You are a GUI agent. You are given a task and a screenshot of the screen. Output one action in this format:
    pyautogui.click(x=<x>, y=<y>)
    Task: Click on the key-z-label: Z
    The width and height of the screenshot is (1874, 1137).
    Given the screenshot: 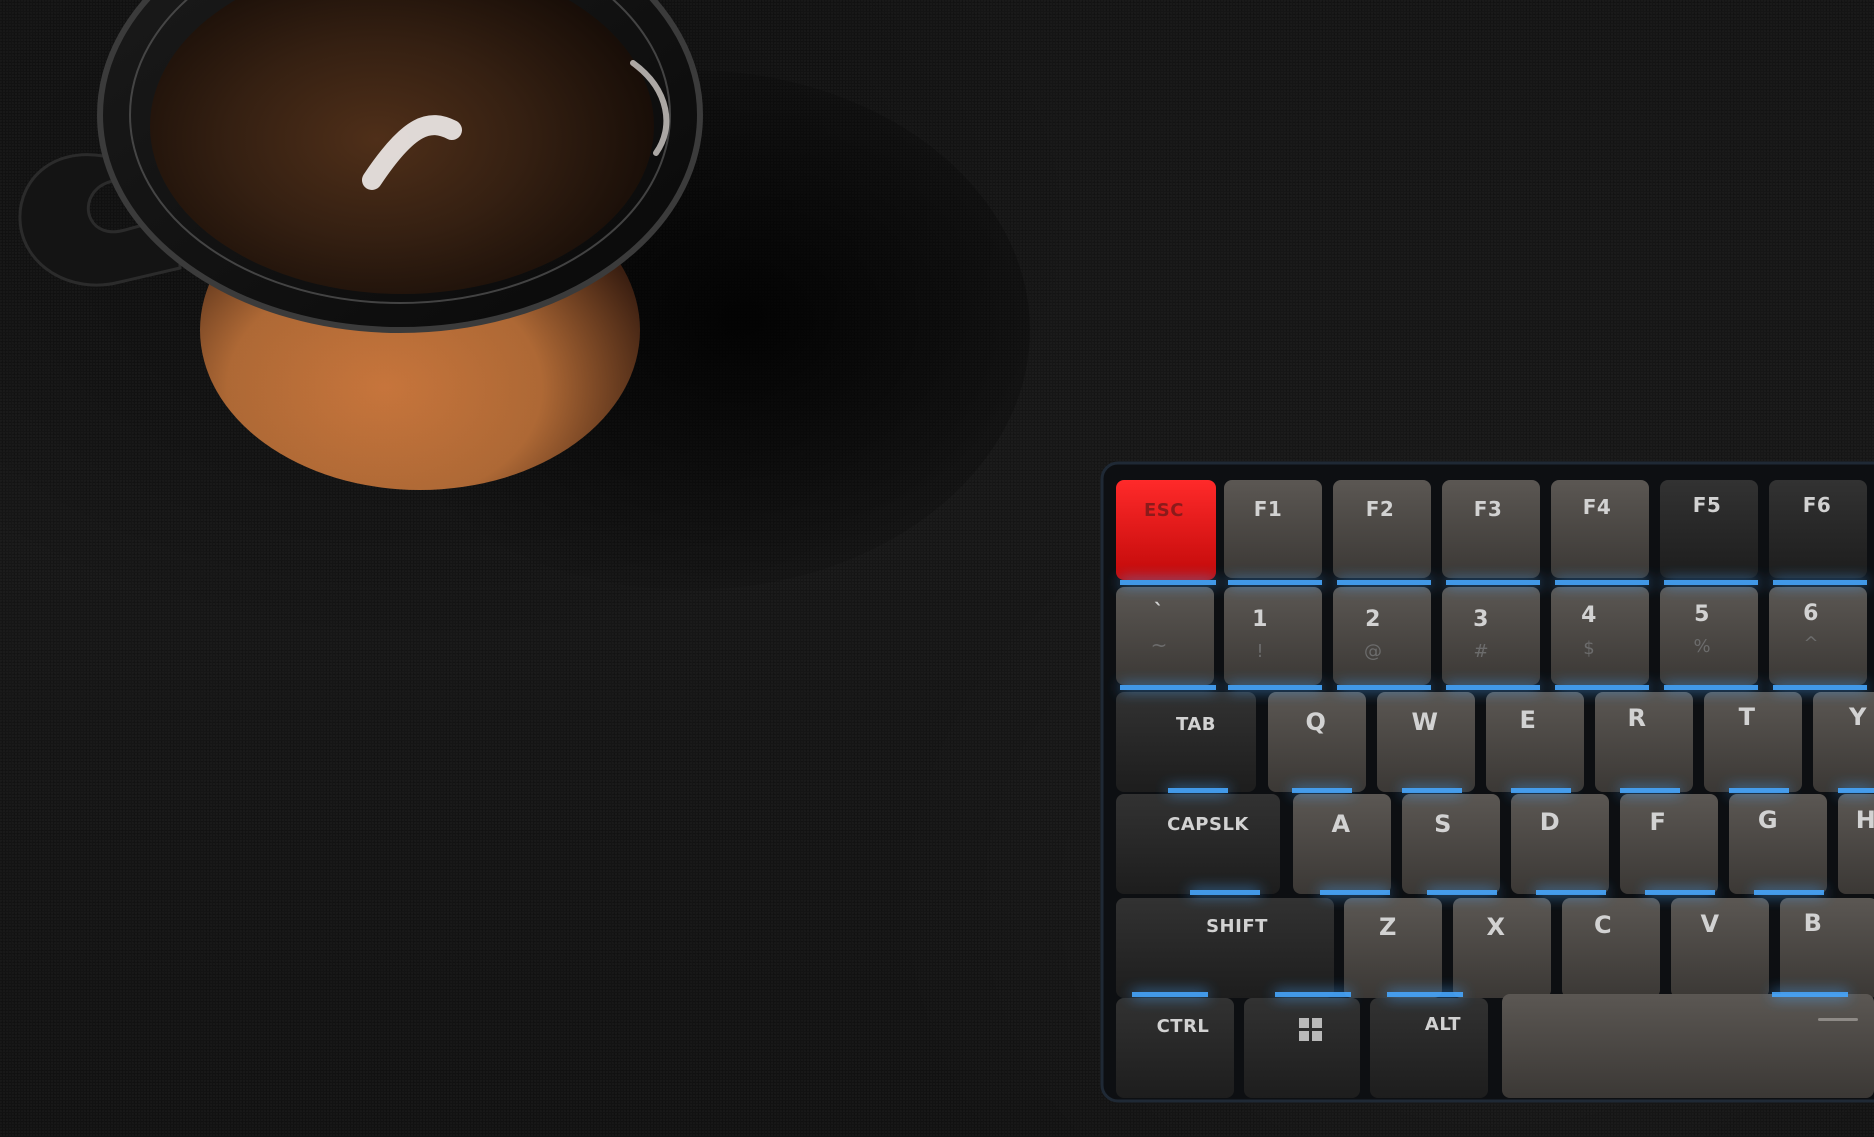 What is the action you would take?
    pyautogui.click(x=1388, y=927)
    